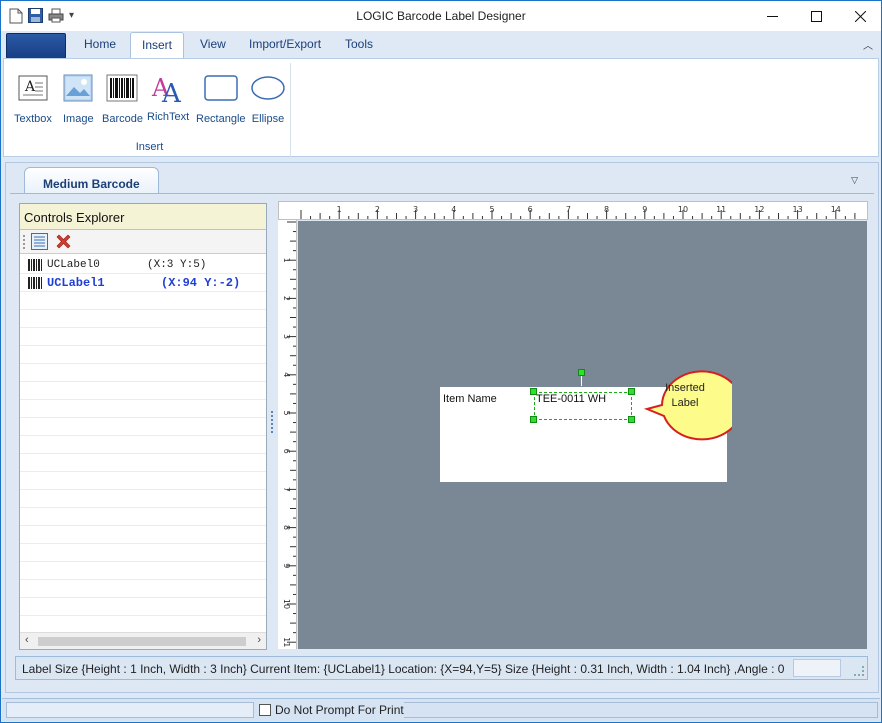 This screenshot has height=723, width=882. I want to click on scroll-right-icon: ›, so click(259, 640).